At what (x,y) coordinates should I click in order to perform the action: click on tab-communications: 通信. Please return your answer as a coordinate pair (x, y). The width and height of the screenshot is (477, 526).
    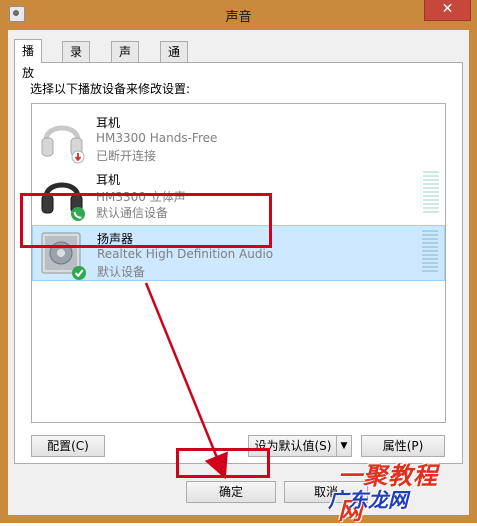
    Looking at the image, I should click on (174, 60).